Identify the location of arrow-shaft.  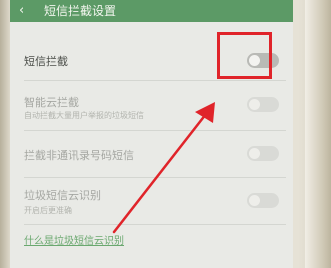
(160, 173).